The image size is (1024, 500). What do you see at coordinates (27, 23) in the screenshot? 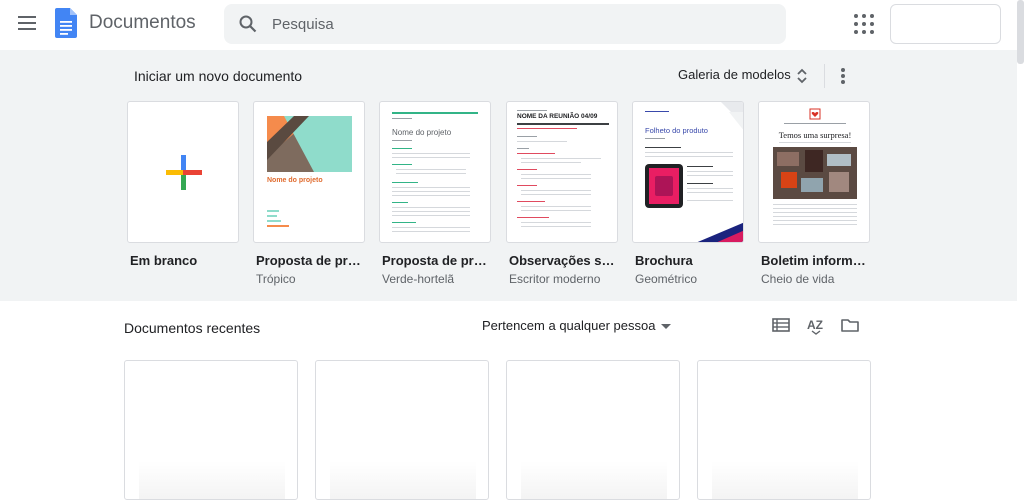
I see `main-menu-icon` at bounding box center [27, 23].